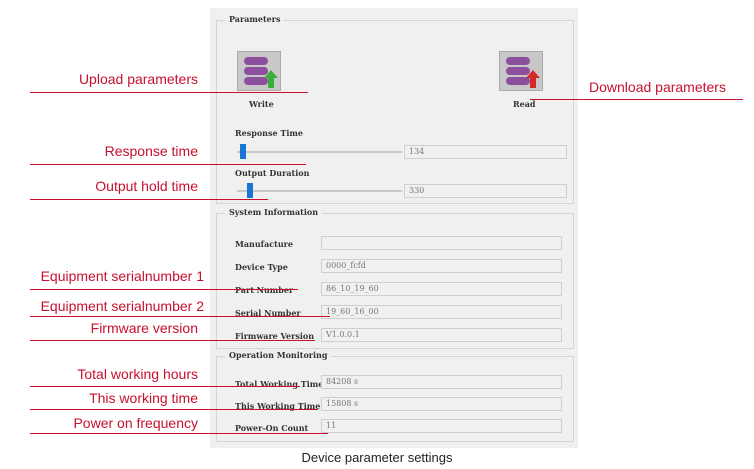 Image resolution: width=754 pixels, height=469 pixels. Describe the element at coordinates (441, 404) in the screenshot. I see `this-working-time-field: 15808 s` at that location.